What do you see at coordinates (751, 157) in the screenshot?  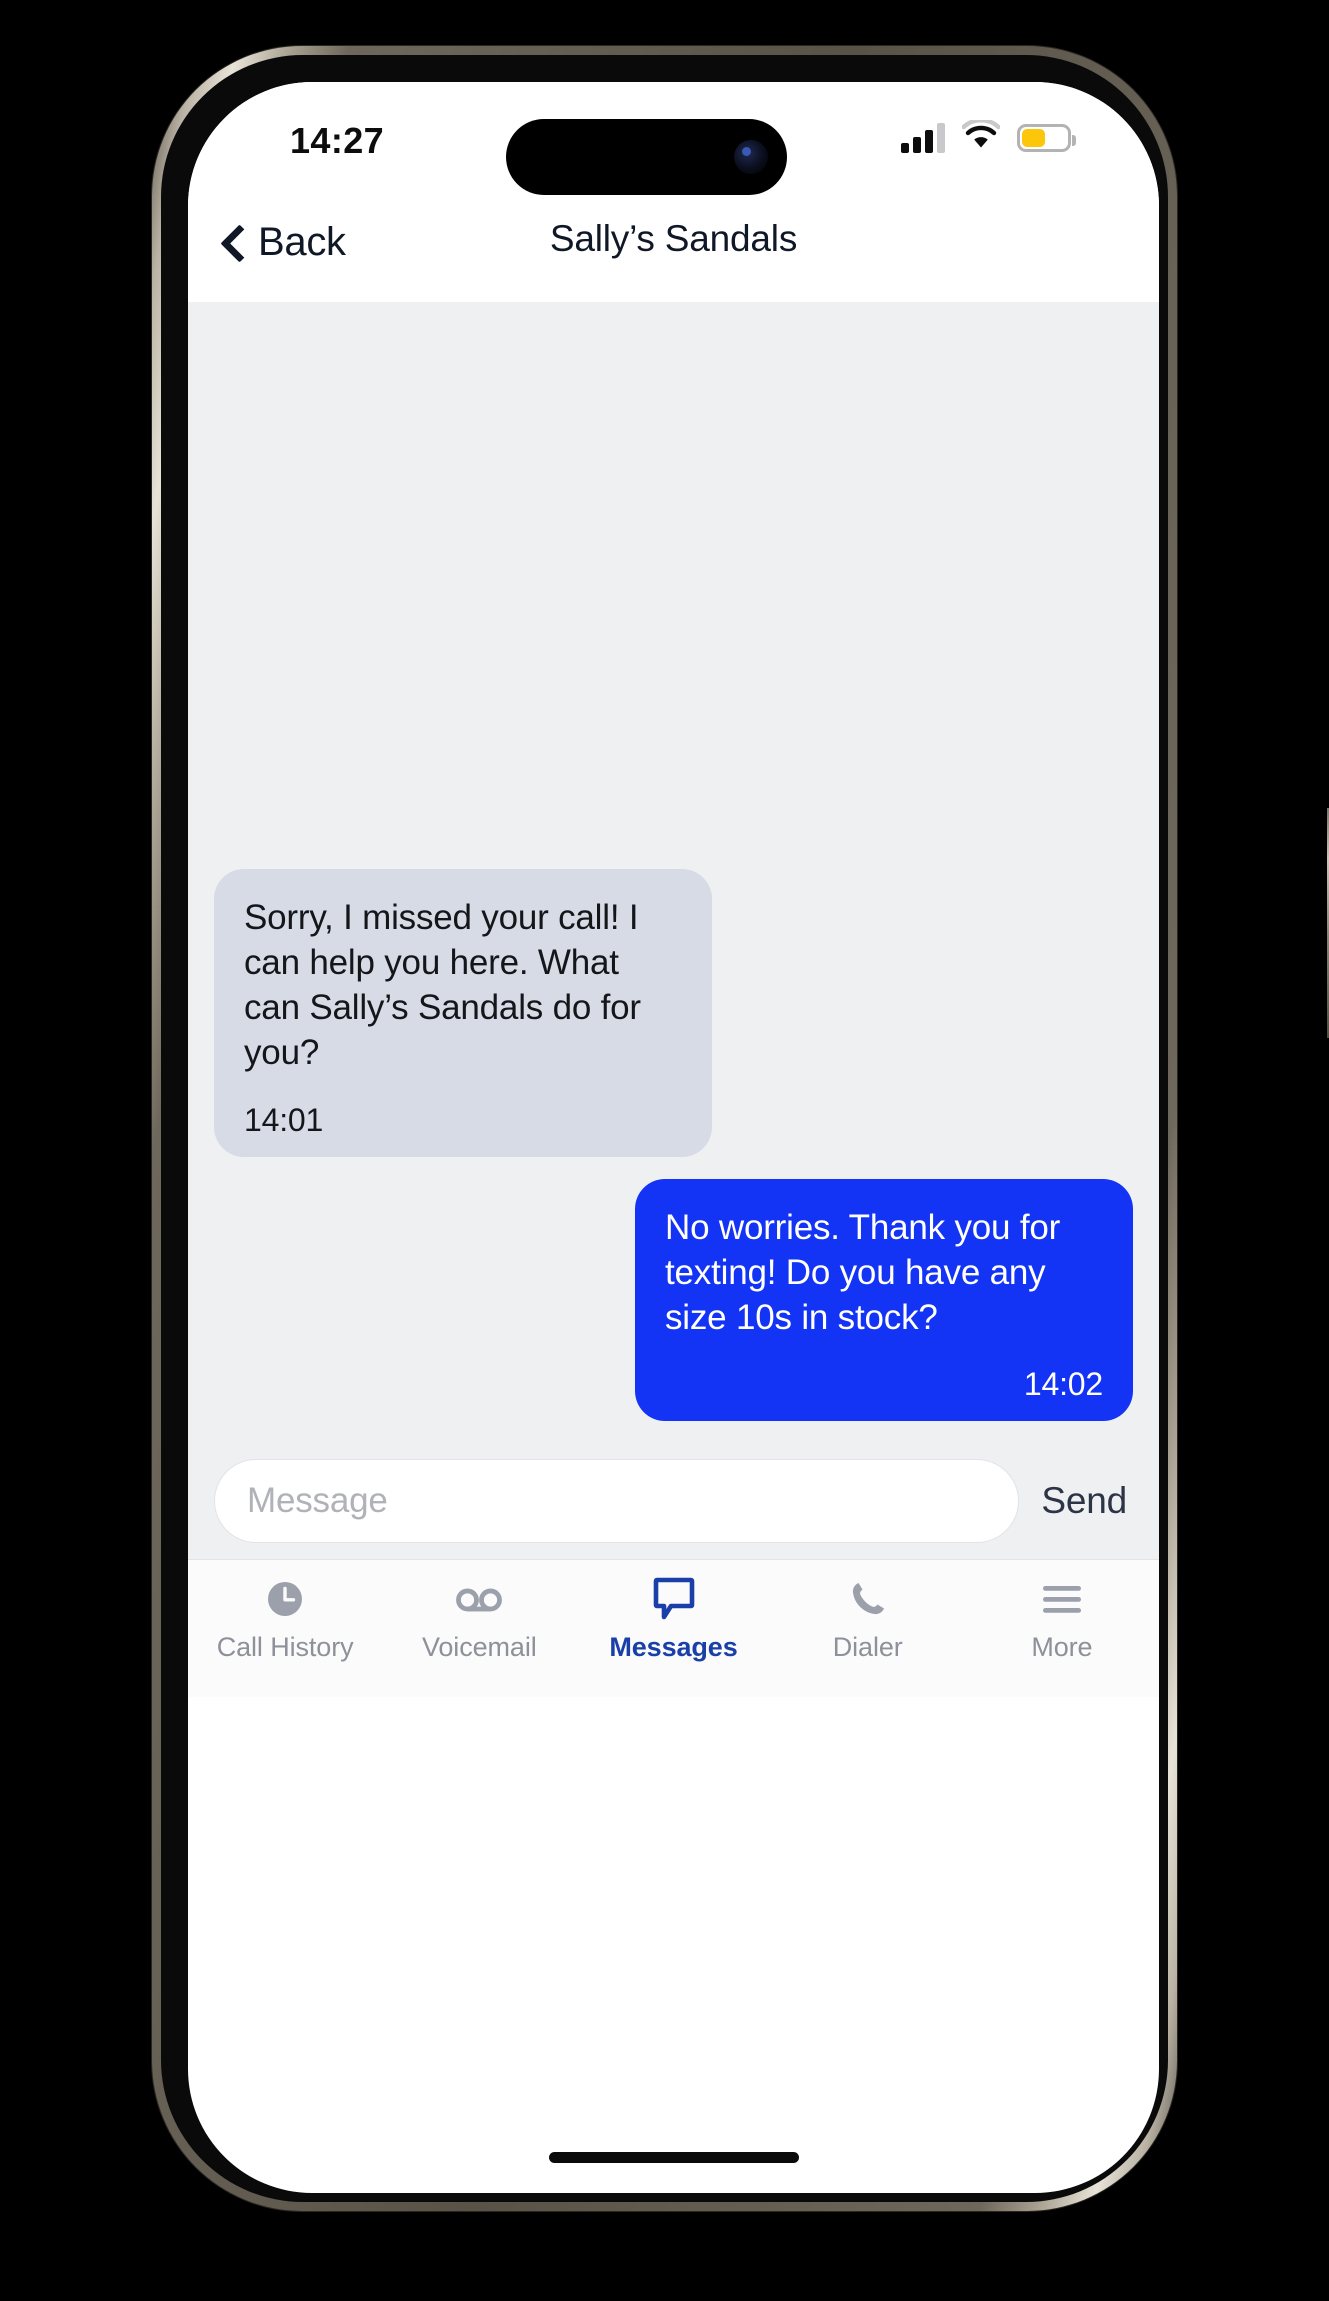 I see `front-camera-lens-icon` at bounding box center [751, 157].